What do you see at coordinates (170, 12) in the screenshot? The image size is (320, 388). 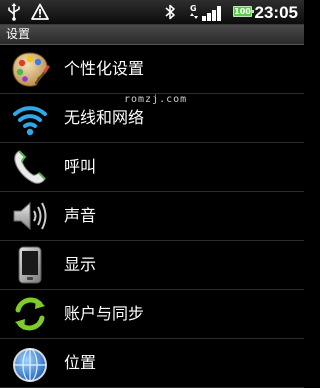 I see `bluetooth-icon` at bounding box center [170, 12].